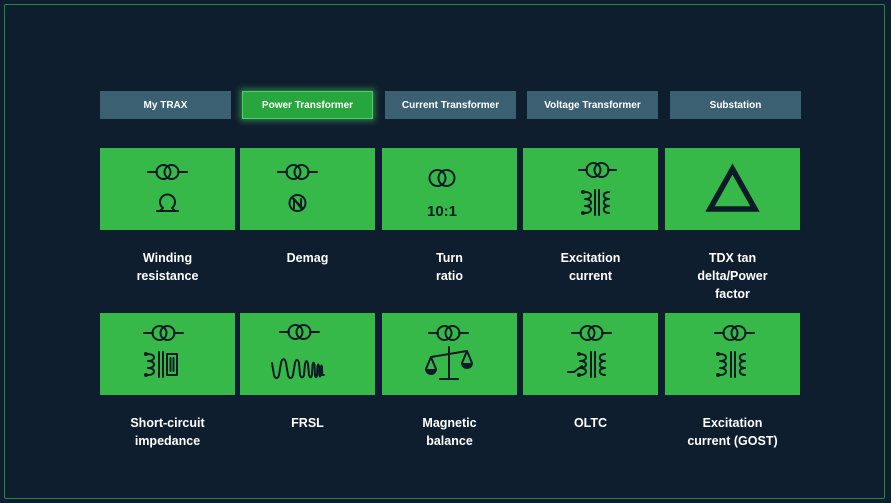 Image resolution: width=891 pixels, height=503 pixels. What do you see at coordinates (307, 105) in the screenshot?
I see `tab-power-transformer: Power Transformer` at bounding box center [307, 105].